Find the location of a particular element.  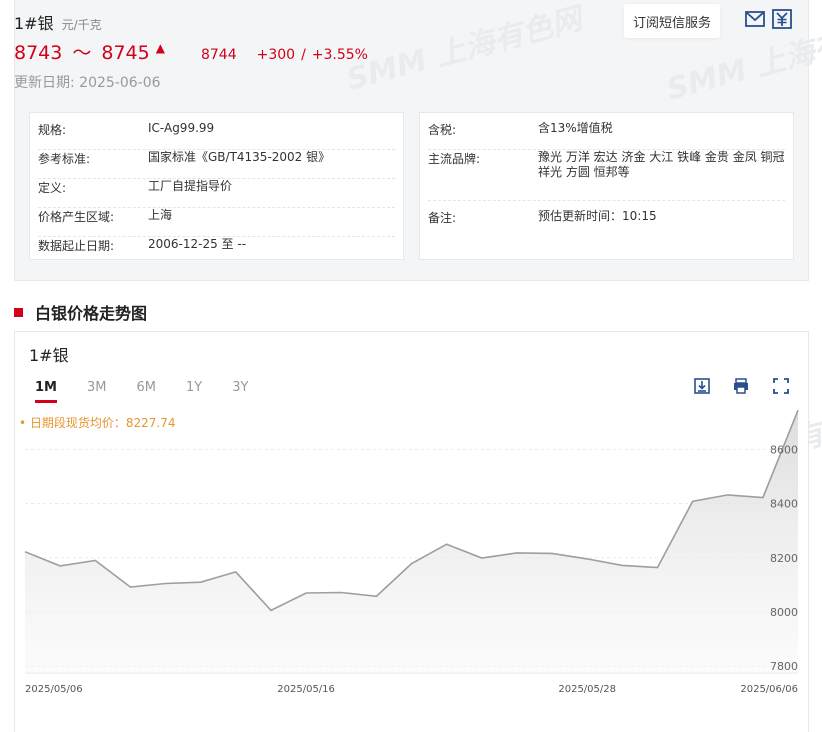

y-tick-label: 8200 is located at coordinates (784, 558).